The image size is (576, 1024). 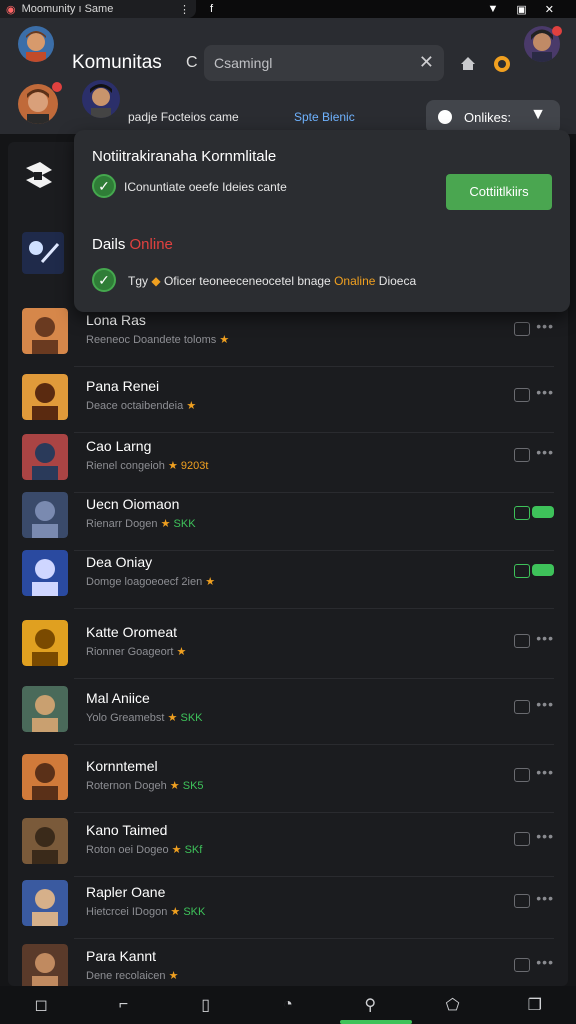 What do you see at coordinates (127, 830) in the screenshot?
I see `item-name: Kano Taimed` at bounding box center [127, 830].